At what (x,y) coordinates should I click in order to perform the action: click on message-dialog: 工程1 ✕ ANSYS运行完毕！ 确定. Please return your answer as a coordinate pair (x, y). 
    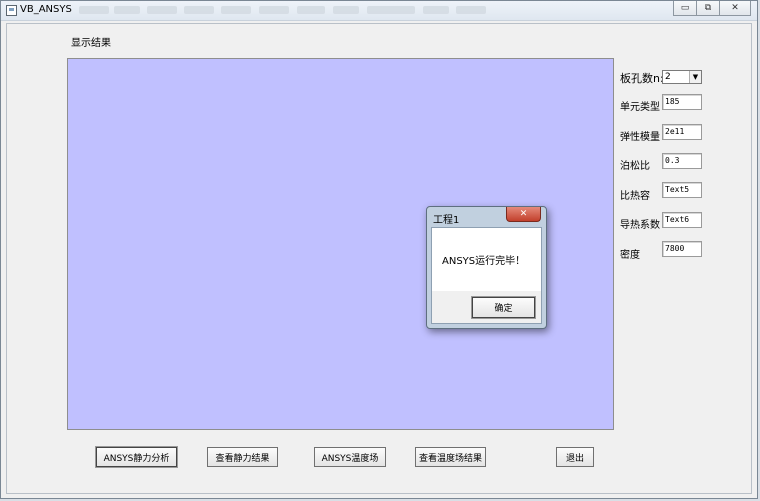
    Looking at the image, I should click on (486, 267).